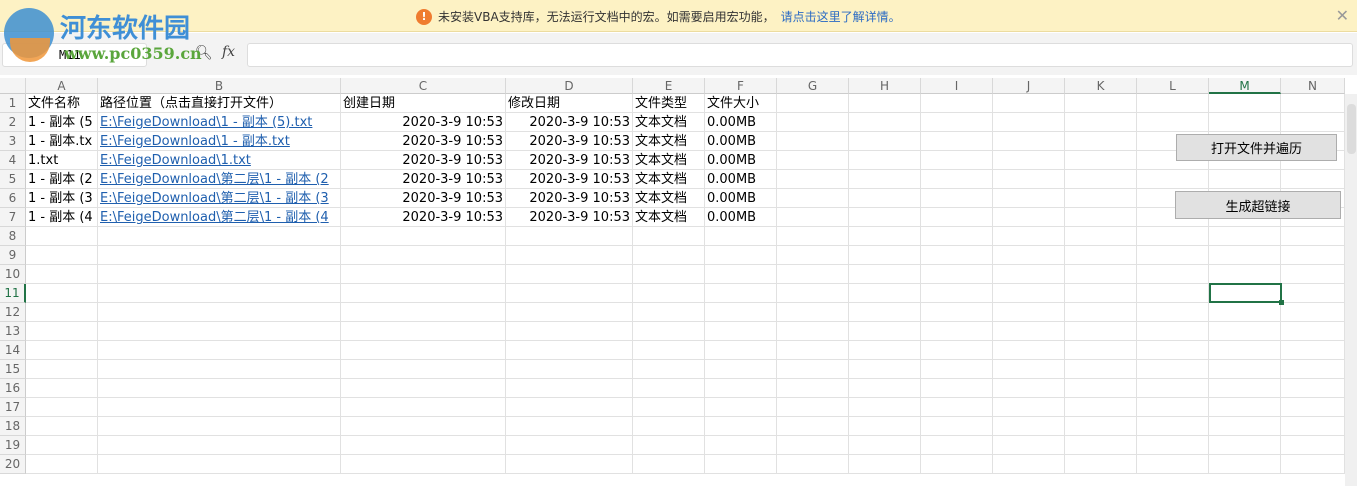 The image size is (1357, 486). I want to click on cell-g11, so click(813, 293).